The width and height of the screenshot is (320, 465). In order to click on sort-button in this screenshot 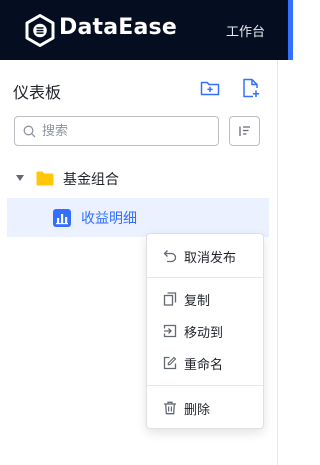, I will do `click(244, 131)`.